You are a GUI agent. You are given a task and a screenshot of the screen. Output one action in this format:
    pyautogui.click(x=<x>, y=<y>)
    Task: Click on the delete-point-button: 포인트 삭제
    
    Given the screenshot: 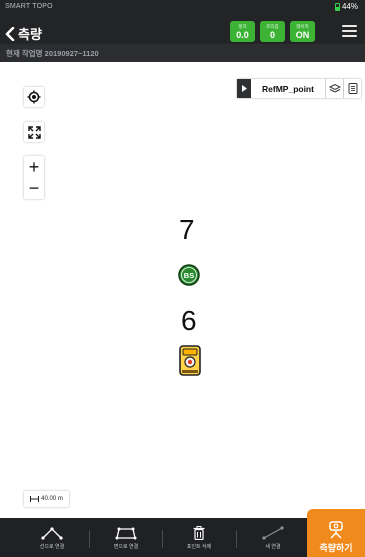 What is the action you would take?
    pyautogui.click(x=199, y=537)
    